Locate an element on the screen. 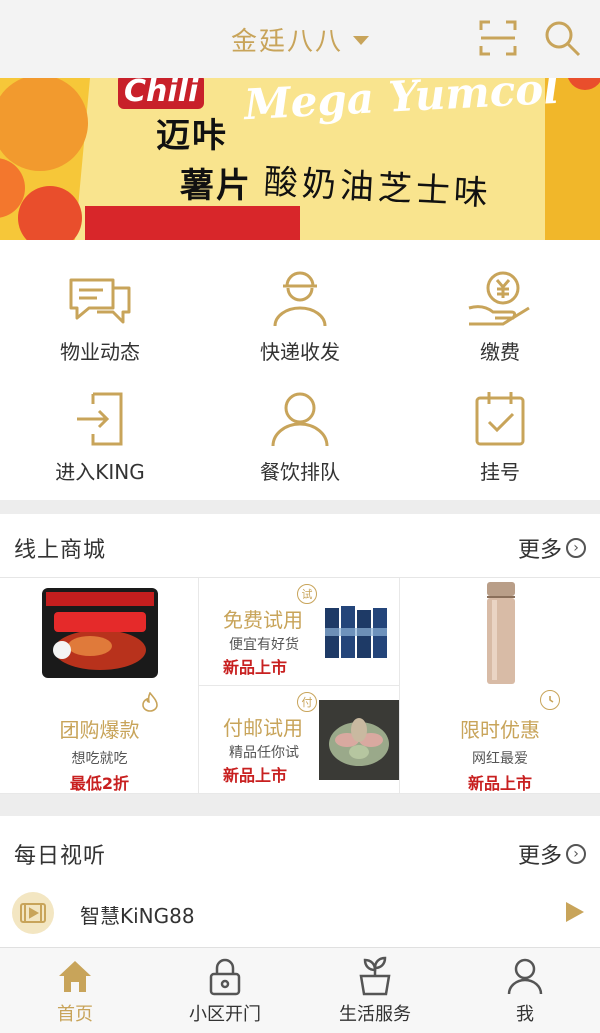 Image resolution: width=600 pixels, height=1033 pixels. payment-icon is located at coordinates (499, 298).